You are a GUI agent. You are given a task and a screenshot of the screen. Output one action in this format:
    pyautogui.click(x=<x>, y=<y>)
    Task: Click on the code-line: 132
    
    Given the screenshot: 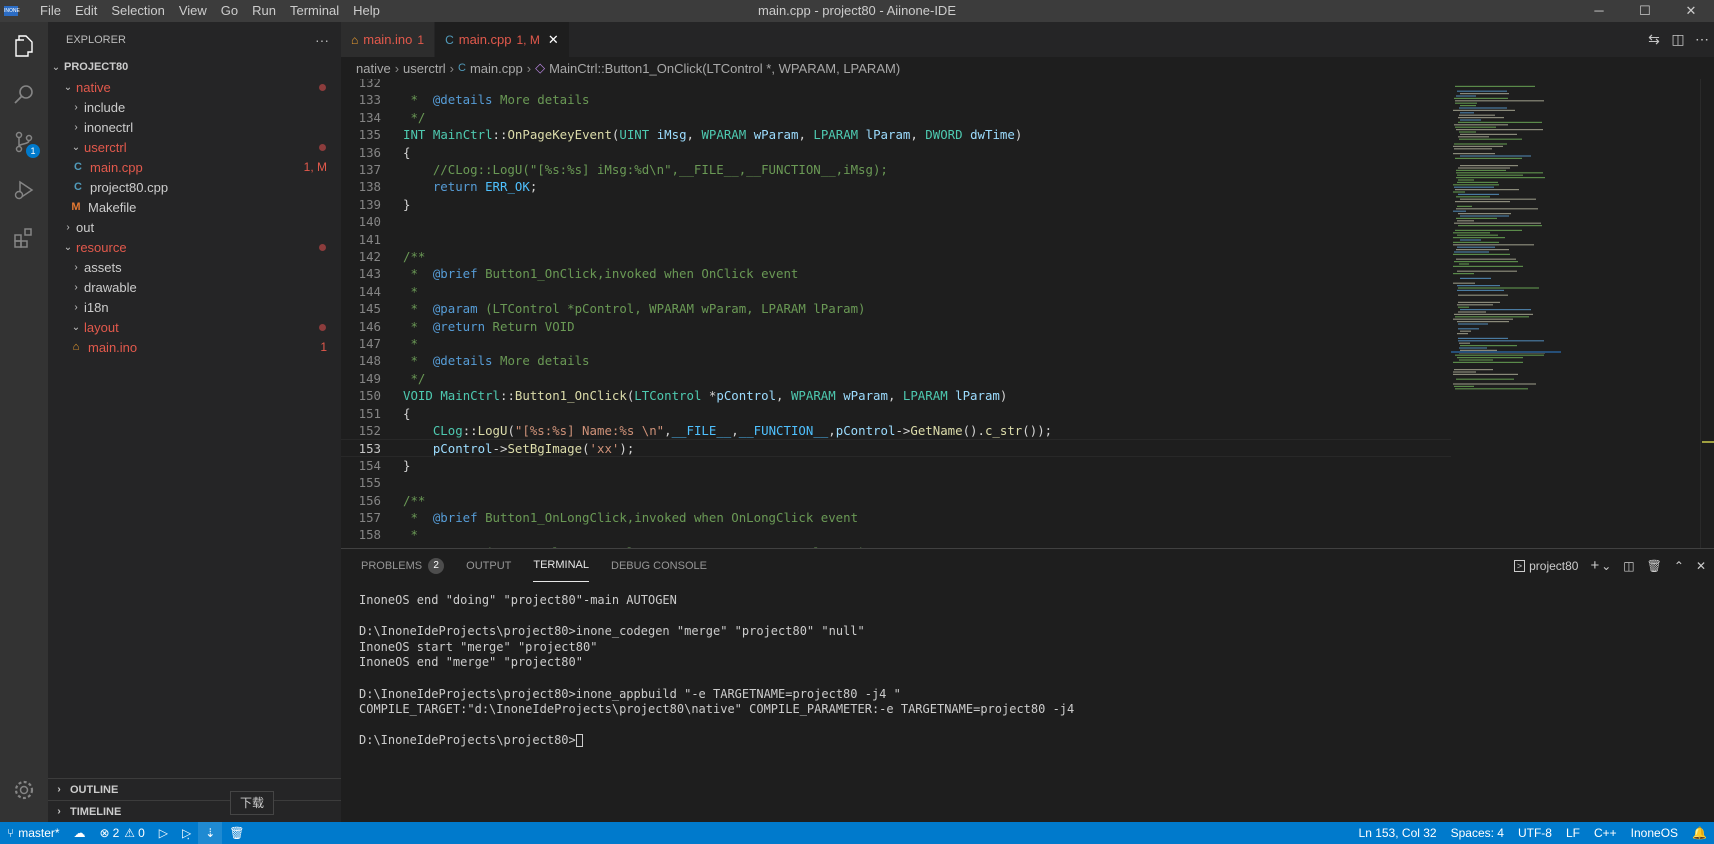 What is the action you would take?
    pyautogui.click(x=896, y=85)
    